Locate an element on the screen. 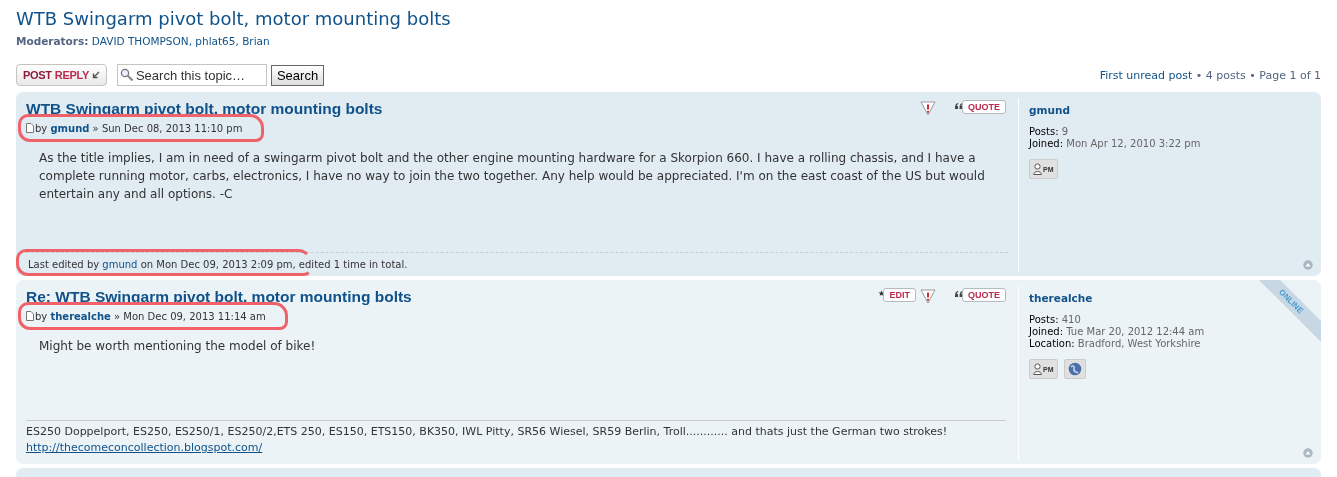  post-byline: by gmund » Sun Dec 08, 2013 11:10 pm is located at coordinates (134, 128).